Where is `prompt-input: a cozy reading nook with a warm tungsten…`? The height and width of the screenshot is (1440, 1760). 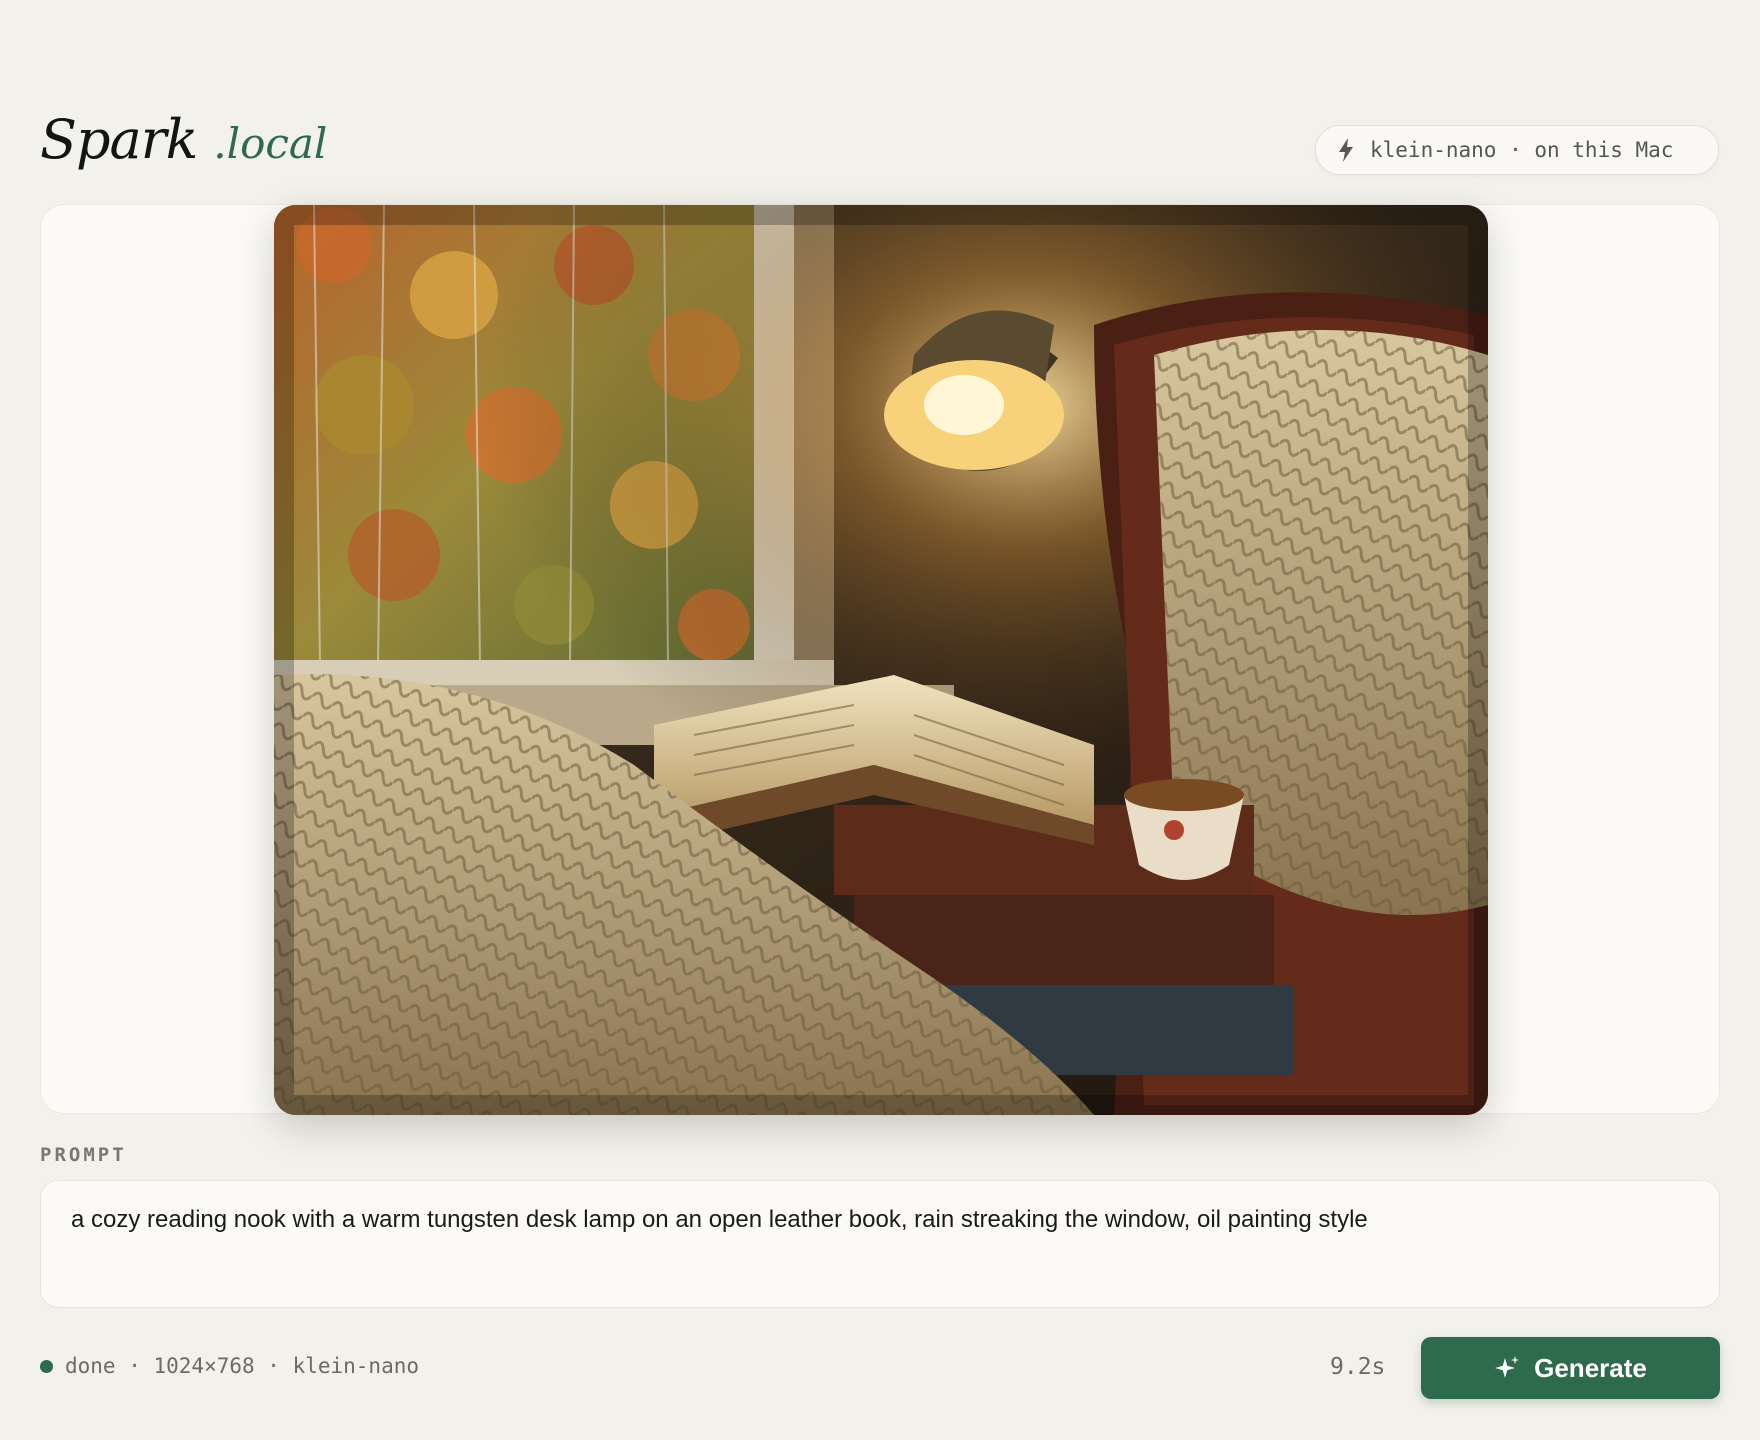
prompt-input: a cozy reading nook with a warm tungsten… is located at coordinates (880, 1244).